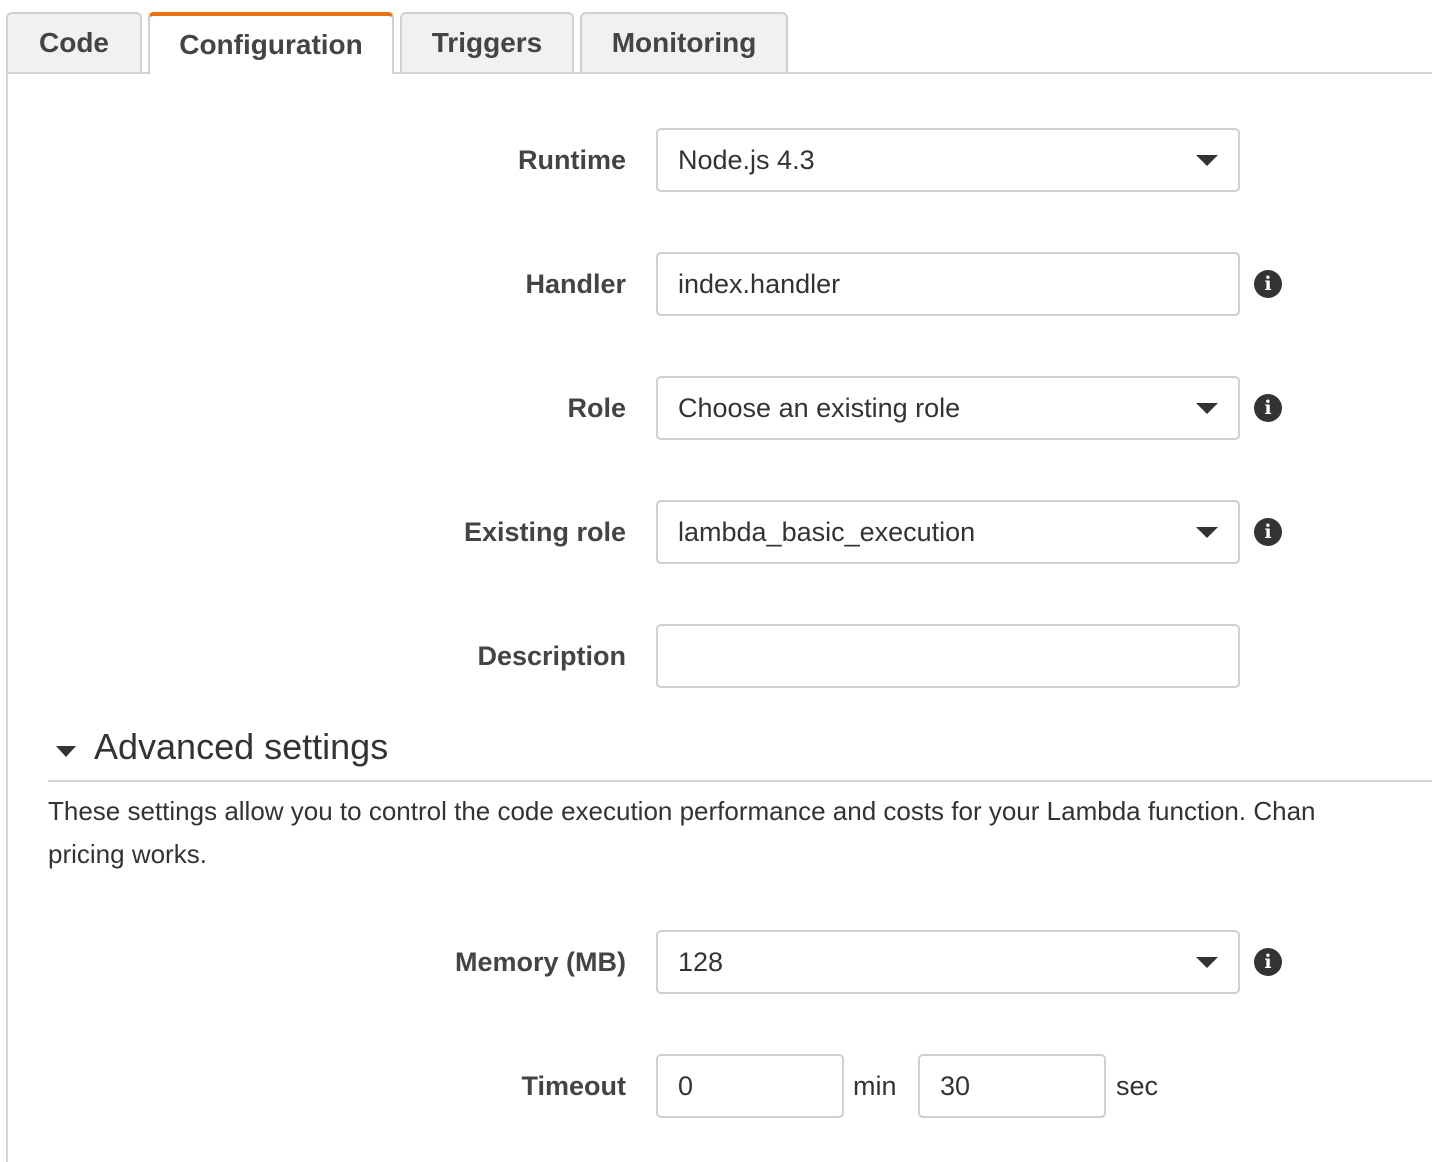  What do you see at coordinates (875, 1086) in the screenshot?
I see `timeout-minutes-unit: min` at bounding box center [875, 1086].